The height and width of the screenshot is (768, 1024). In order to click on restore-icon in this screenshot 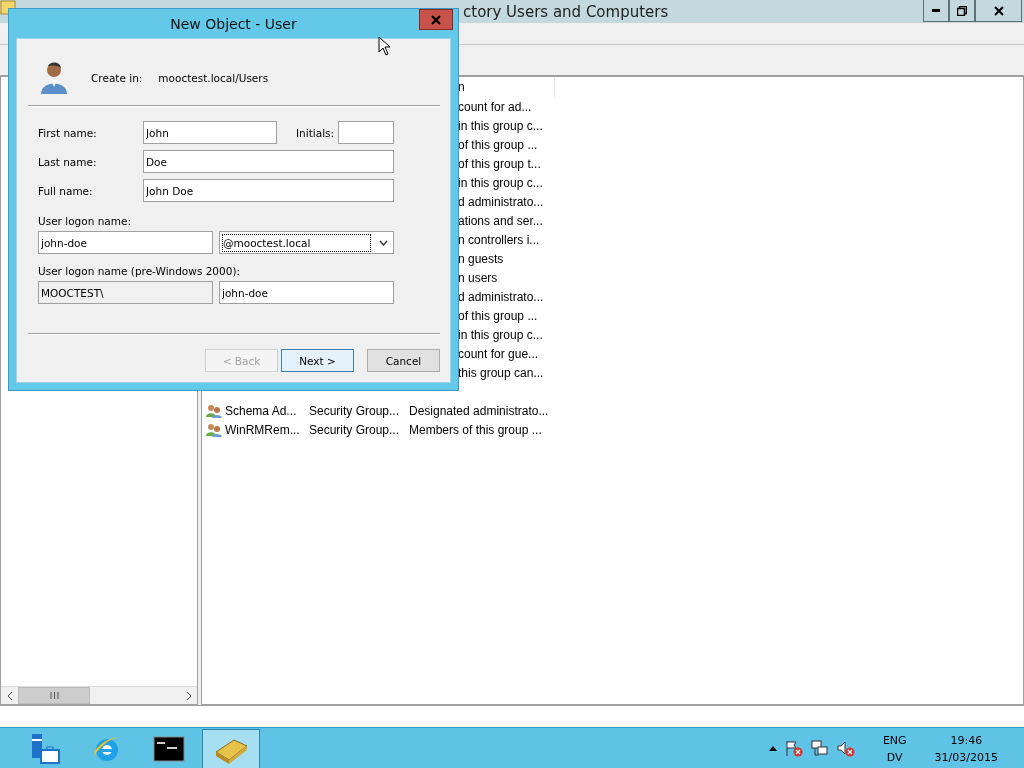, I will do `click(962, 10)`.